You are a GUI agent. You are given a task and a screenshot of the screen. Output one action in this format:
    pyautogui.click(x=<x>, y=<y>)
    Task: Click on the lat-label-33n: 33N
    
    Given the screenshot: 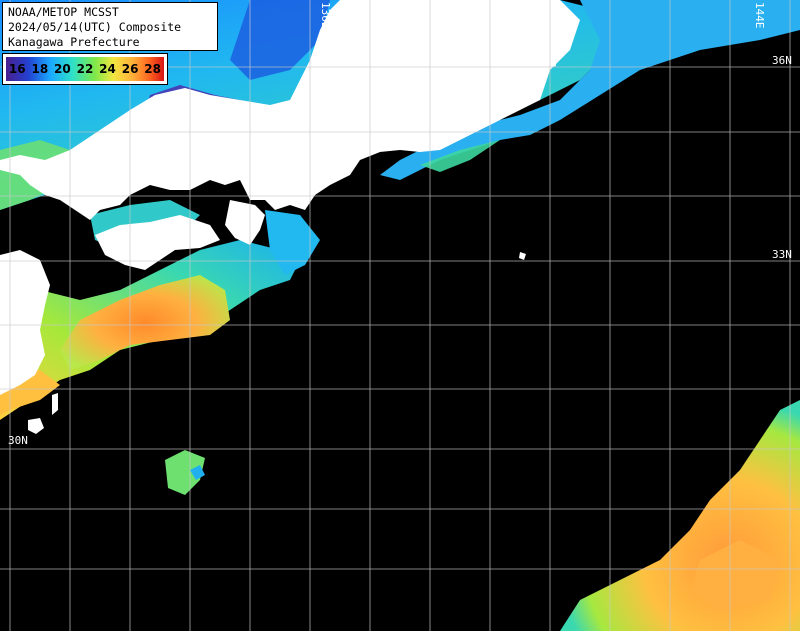 What is the action you would take?
    pyautogui.click(x=782, y=254)
    